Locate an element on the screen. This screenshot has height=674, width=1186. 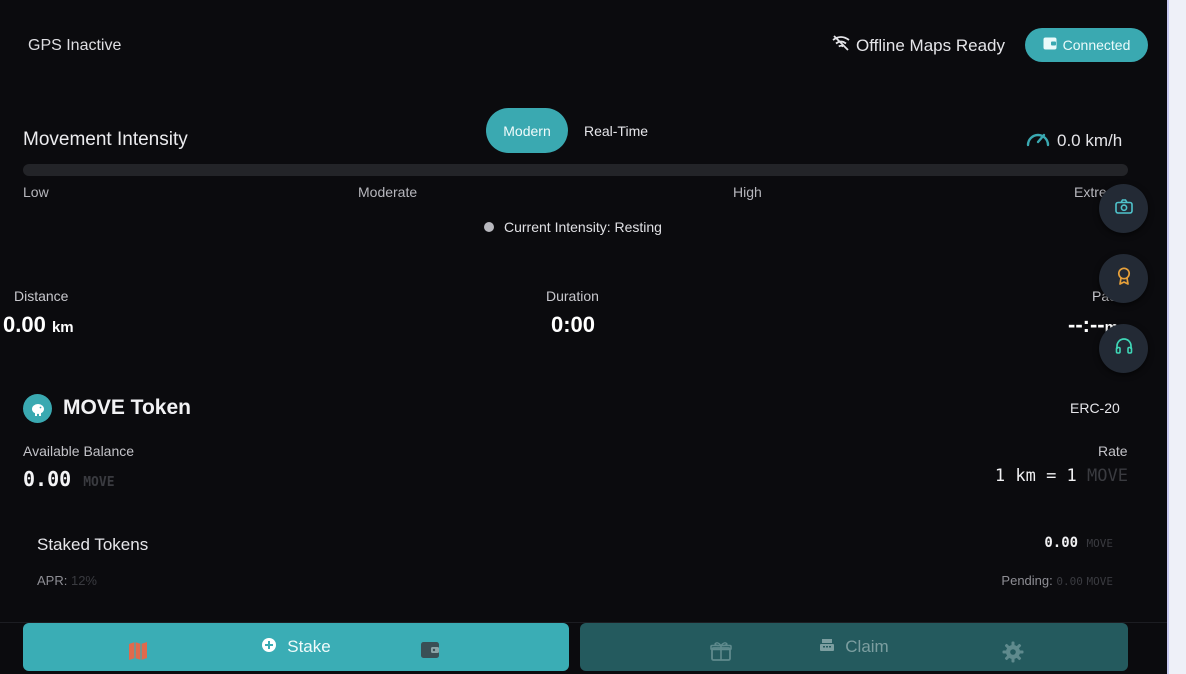
distance-number: 0.00 is located at coordinates (24, 324).